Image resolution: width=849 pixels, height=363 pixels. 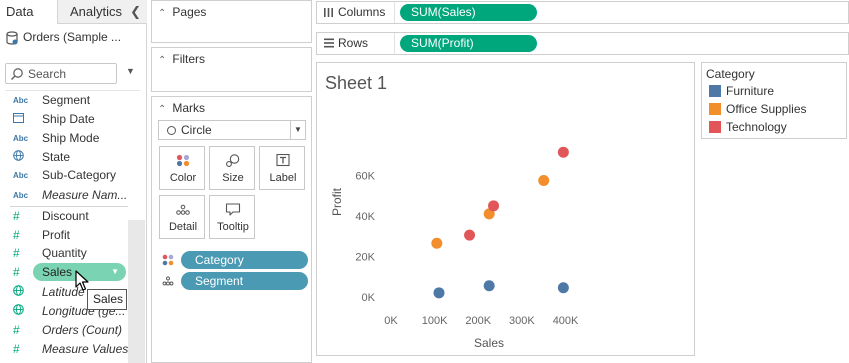 What do you see at coordinates (65, 216) in the screenshot?
I see `field-name: Discount` at bounding box center [65, 216].